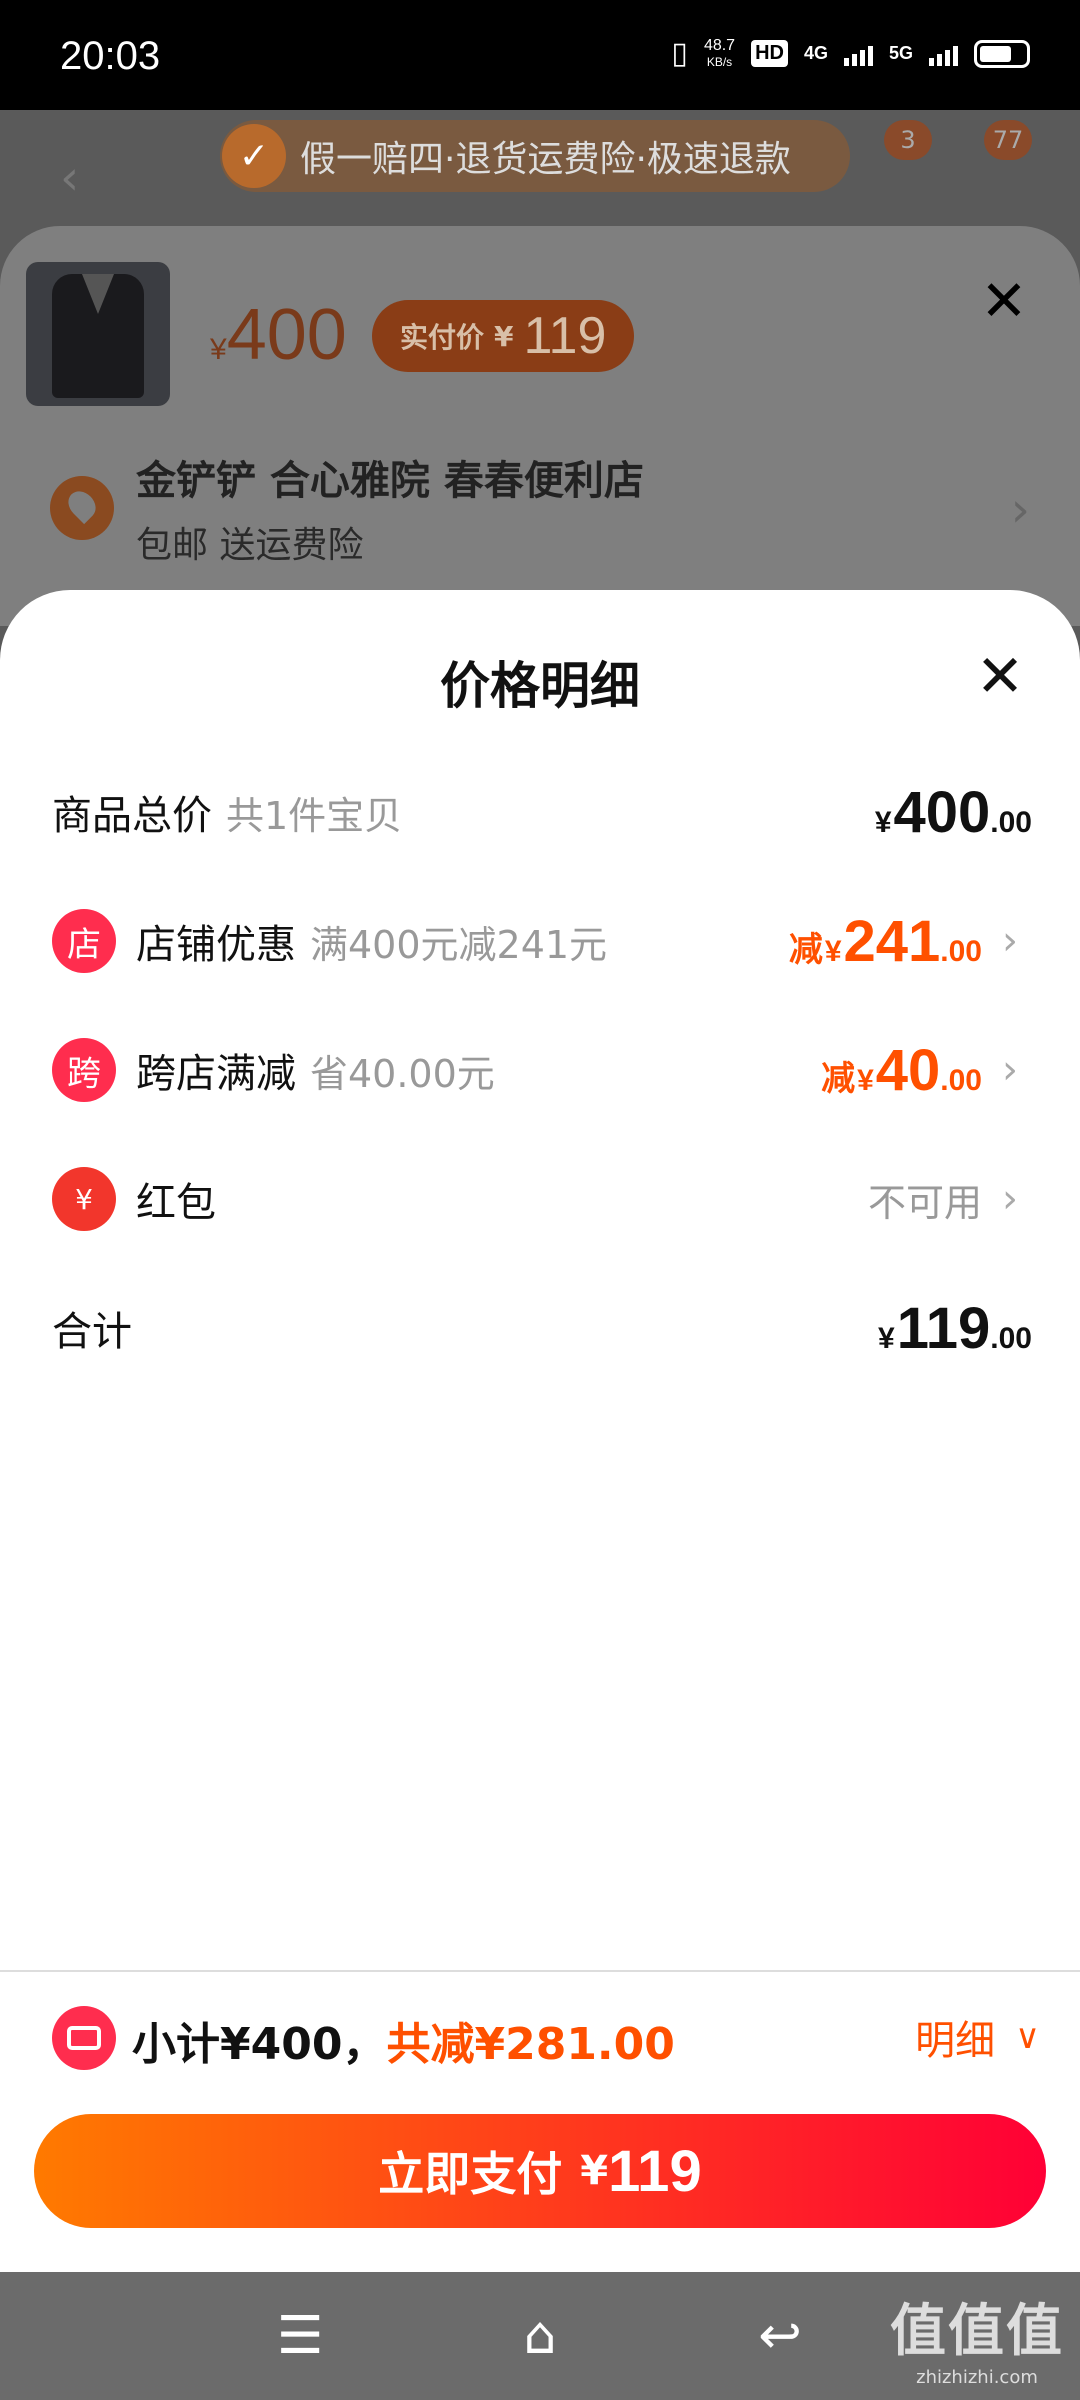 The height and width of the screenshot is (2400, 1080). I want to click on subtotal-label: 小计¥400，, so click(259, 2044).